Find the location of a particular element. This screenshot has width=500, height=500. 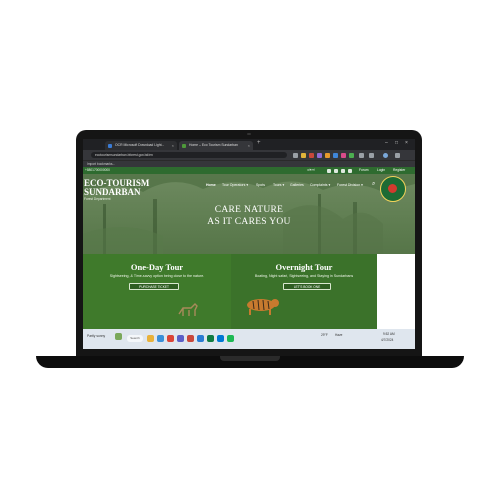

purchase-ticket-button: PURCHASE TICKET is located at coordinates (154, 286).